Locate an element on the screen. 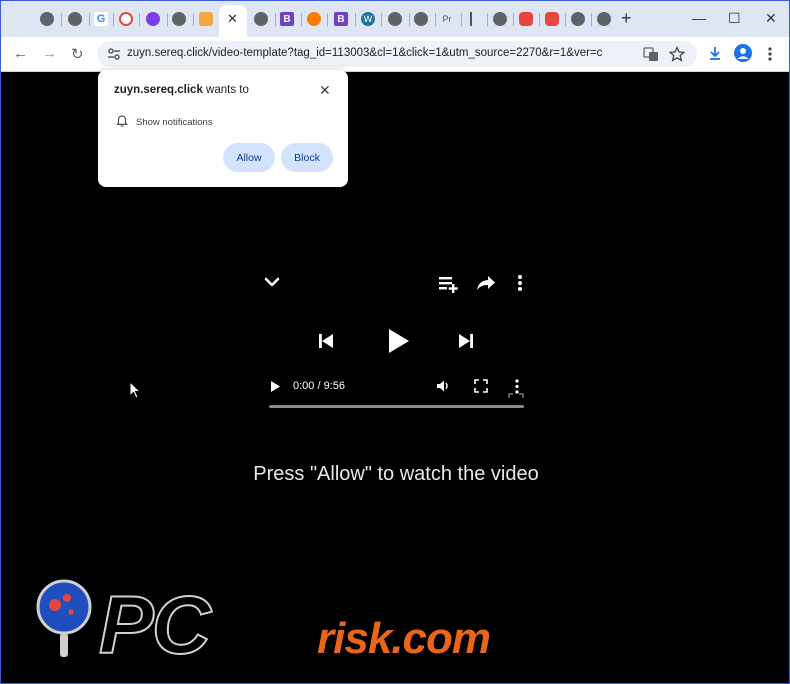 This screenshot has width=790, height=684. site-settings-icon is located at coordinates (114, 54).